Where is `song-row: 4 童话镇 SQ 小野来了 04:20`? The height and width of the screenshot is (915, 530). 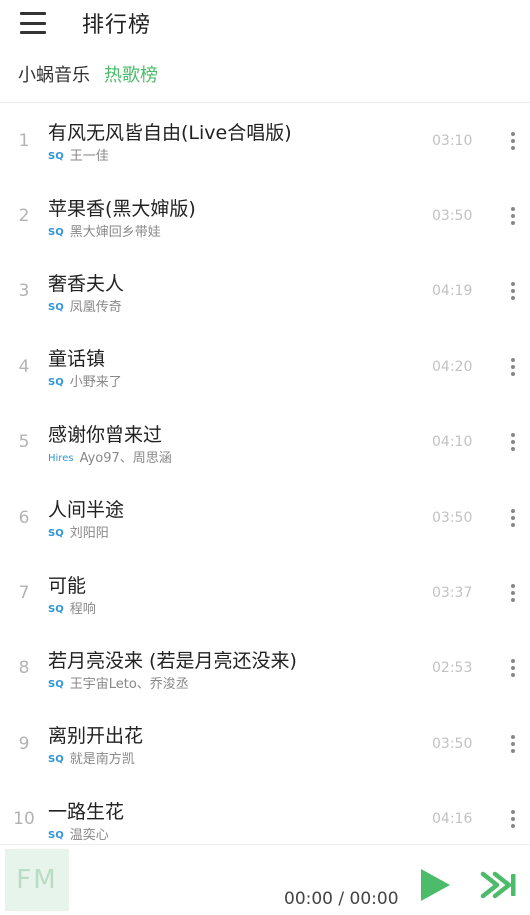 song-row: 4 童话镇 SQ 小野来了 04:20 is located at coordinates (265, 366).